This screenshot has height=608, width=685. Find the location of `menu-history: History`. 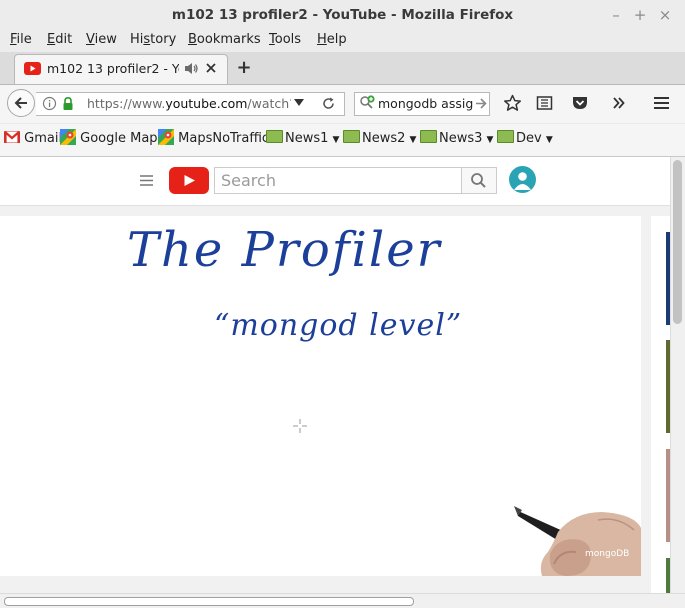

menu-history: History is located at coordinates (153, 41).